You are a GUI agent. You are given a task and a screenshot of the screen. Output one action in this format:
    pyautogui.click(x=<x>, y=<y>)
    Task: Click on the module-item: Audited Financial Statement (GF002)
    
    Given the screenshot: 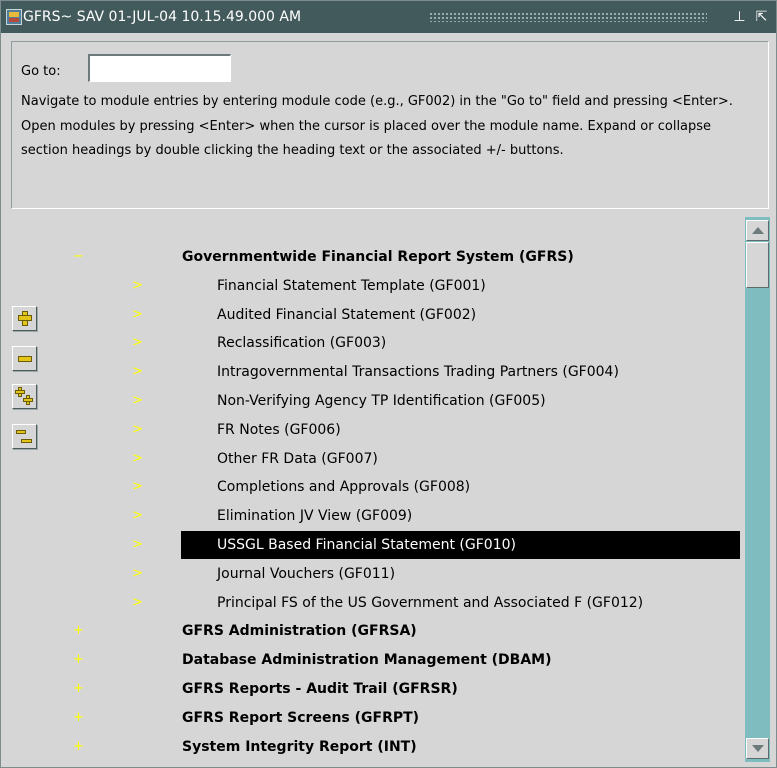 What is the action you would take?
    pyautogui.click(x=346, y=315)
    